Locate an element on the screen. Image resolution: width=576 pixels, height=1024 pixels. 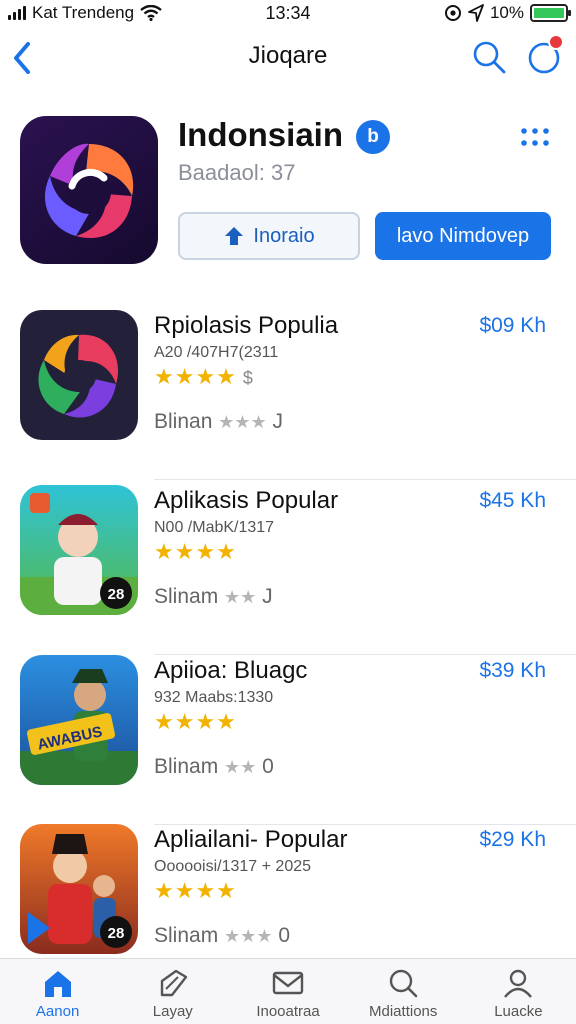
info-button-label: Inoraio is located at coordinates (284, 235).